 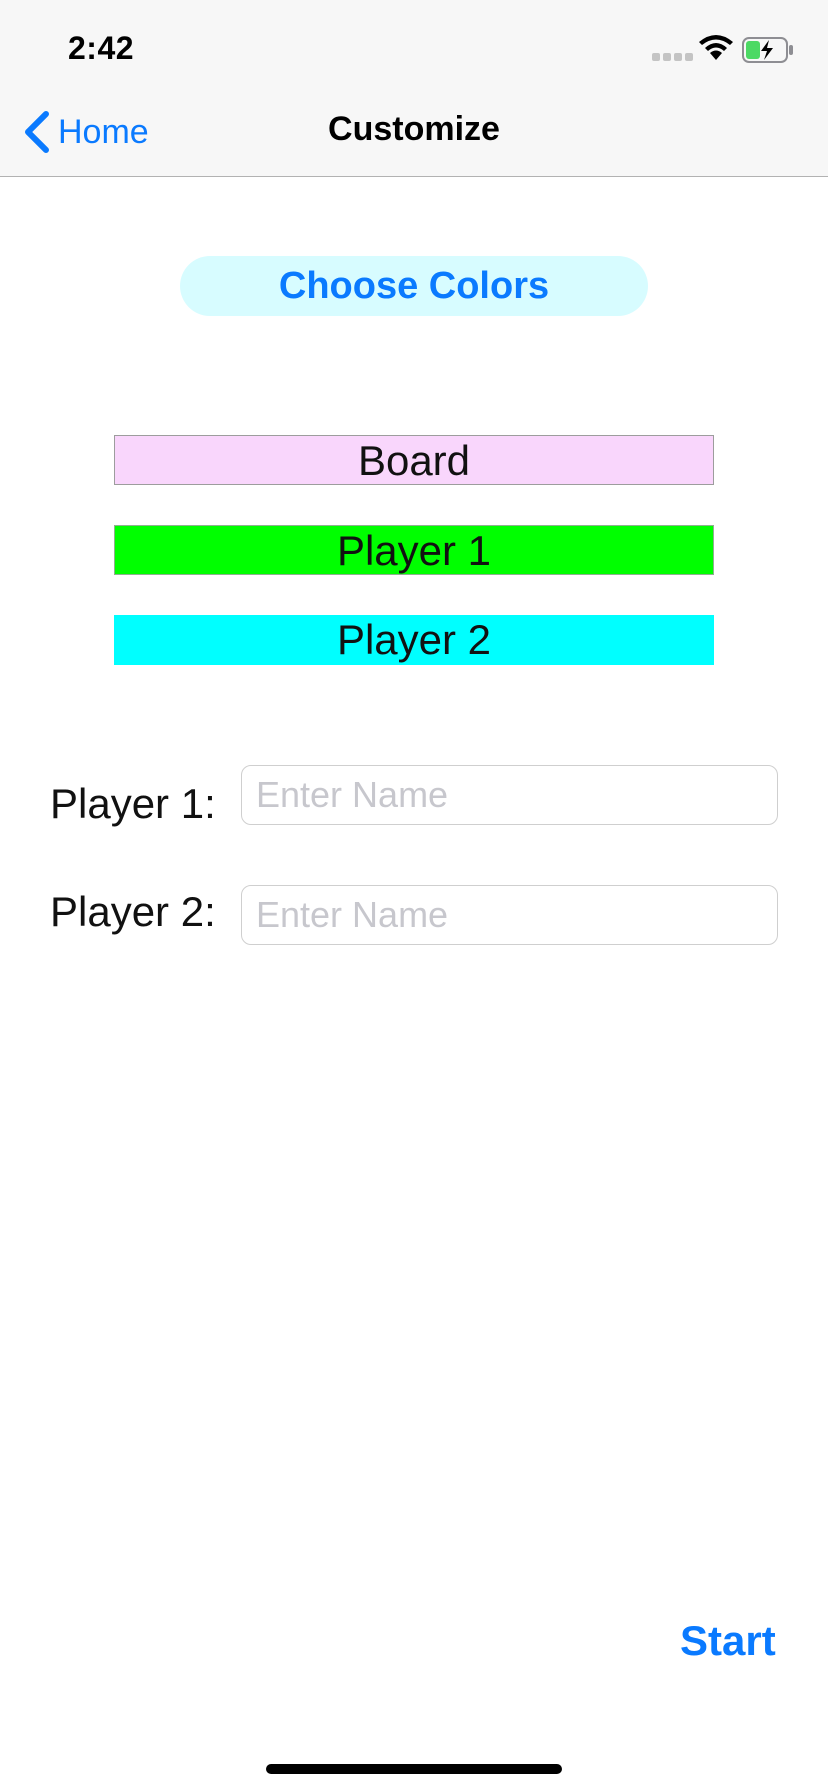 What do you see at coordinates (509, 795) in the screenshot?
I see `player-1-name-input` at bounding box center [509, 795].